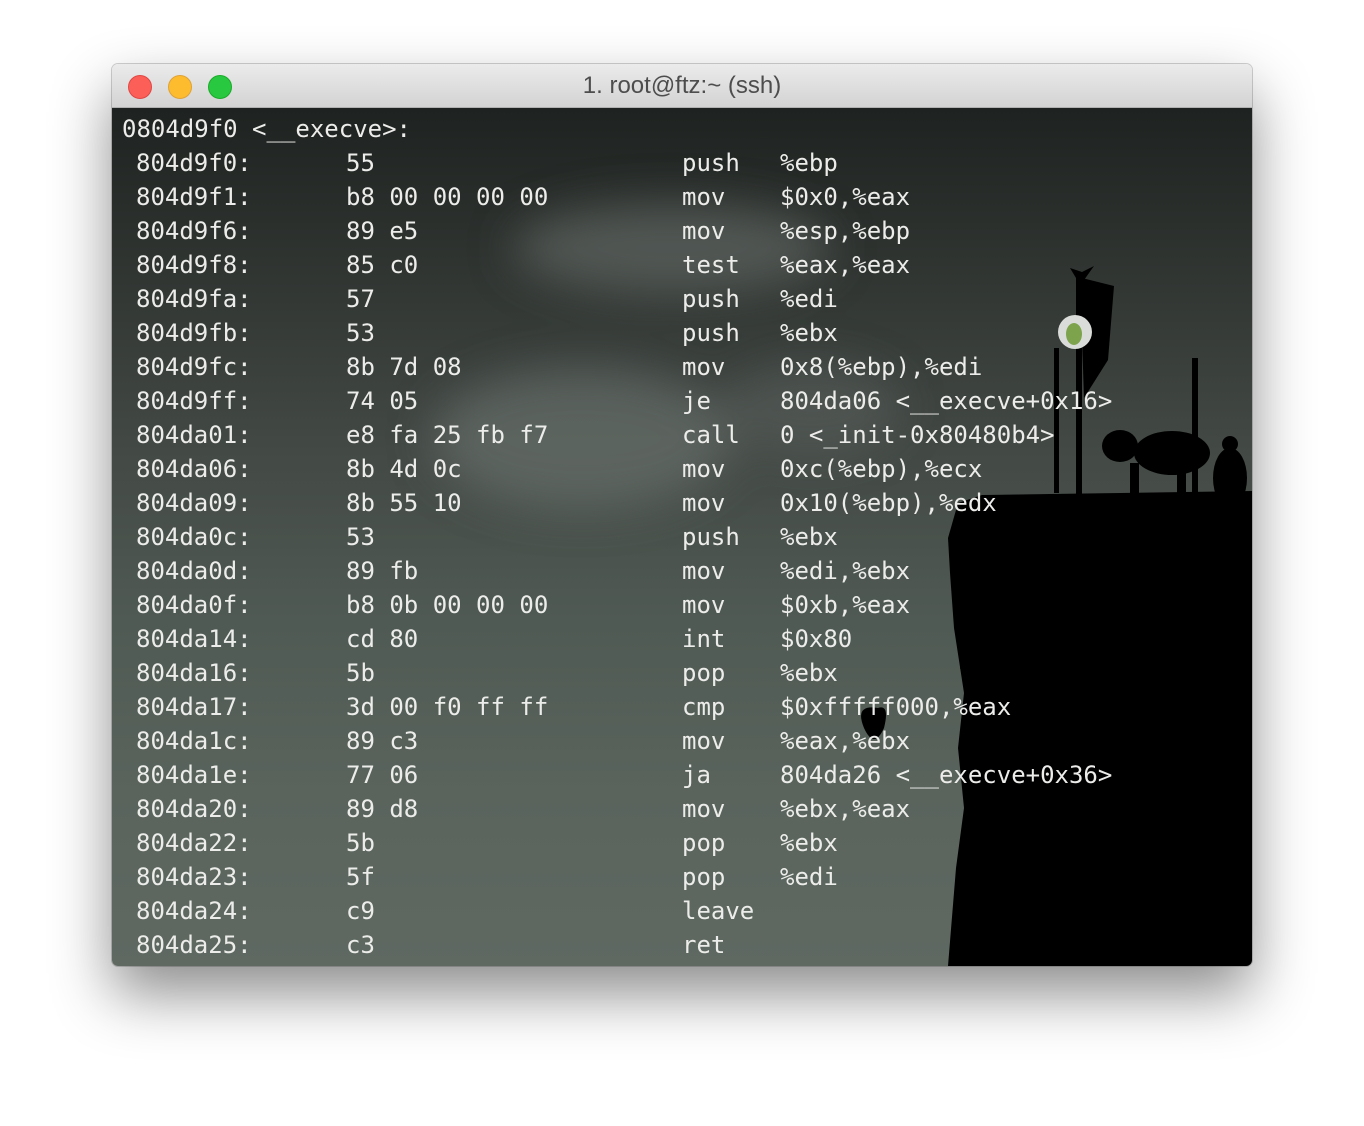 The image size is (1364, 1126). What do you see at coordinates (360, 877) in the screenshot?
I see `instruction-bytes: 5f` at bounding box center [360, 877].